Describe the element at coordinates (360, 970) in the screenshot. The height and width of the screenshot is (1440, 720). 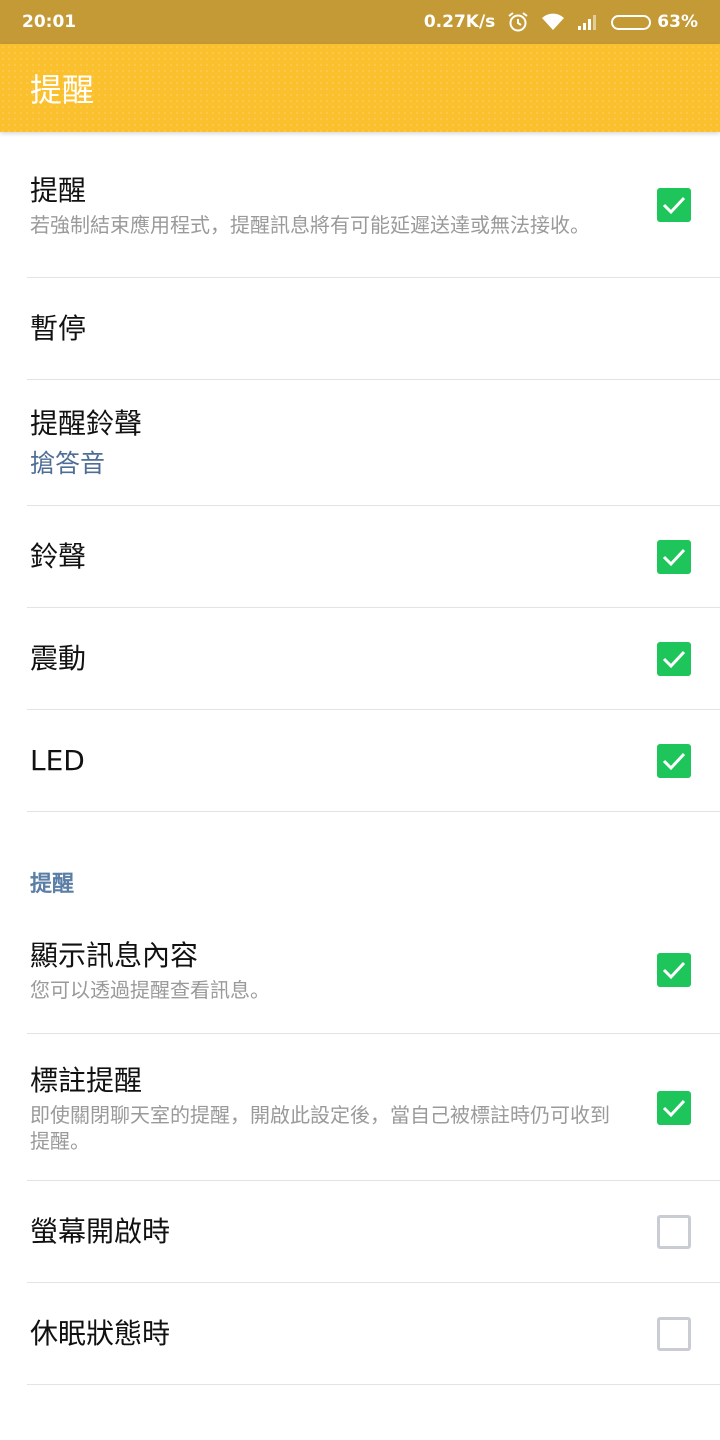
I see `setting-show-content: 顯示訊息內容 您可以透過提醒查看訊息。` at that location.